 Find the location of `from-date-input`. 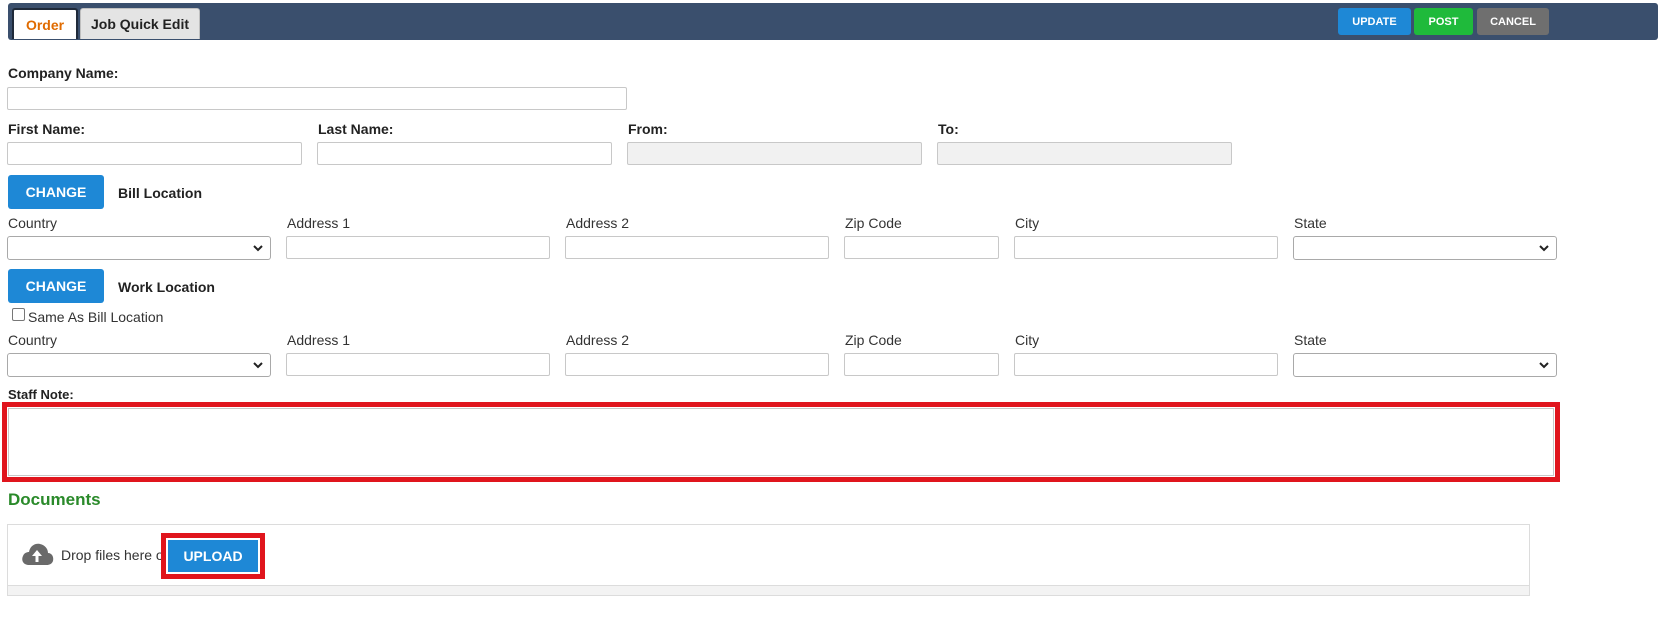

from-date-input is located at coordinates (774, 153).